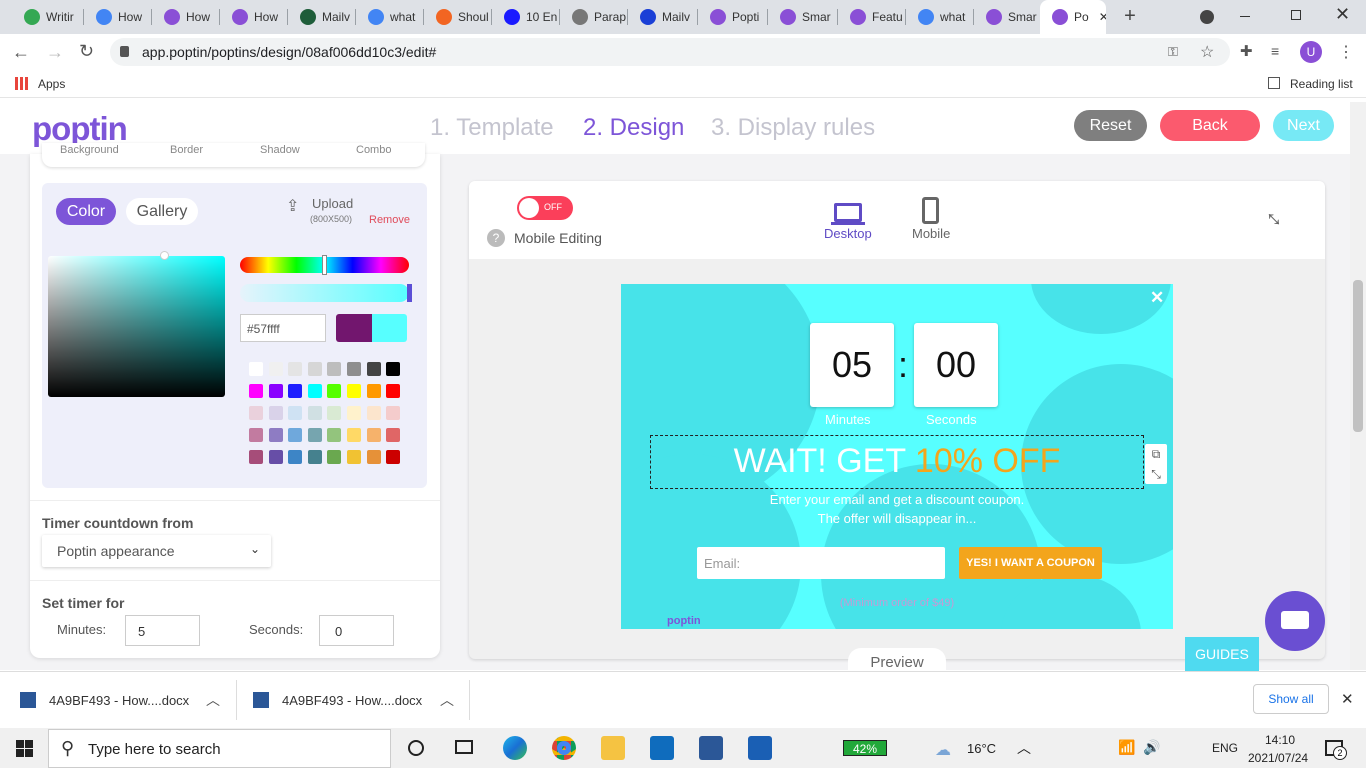  What do you see at coordinates (458, 17) in the screenshot?
I see `browser-tab: Shoul` at bounding box center [458, 17].